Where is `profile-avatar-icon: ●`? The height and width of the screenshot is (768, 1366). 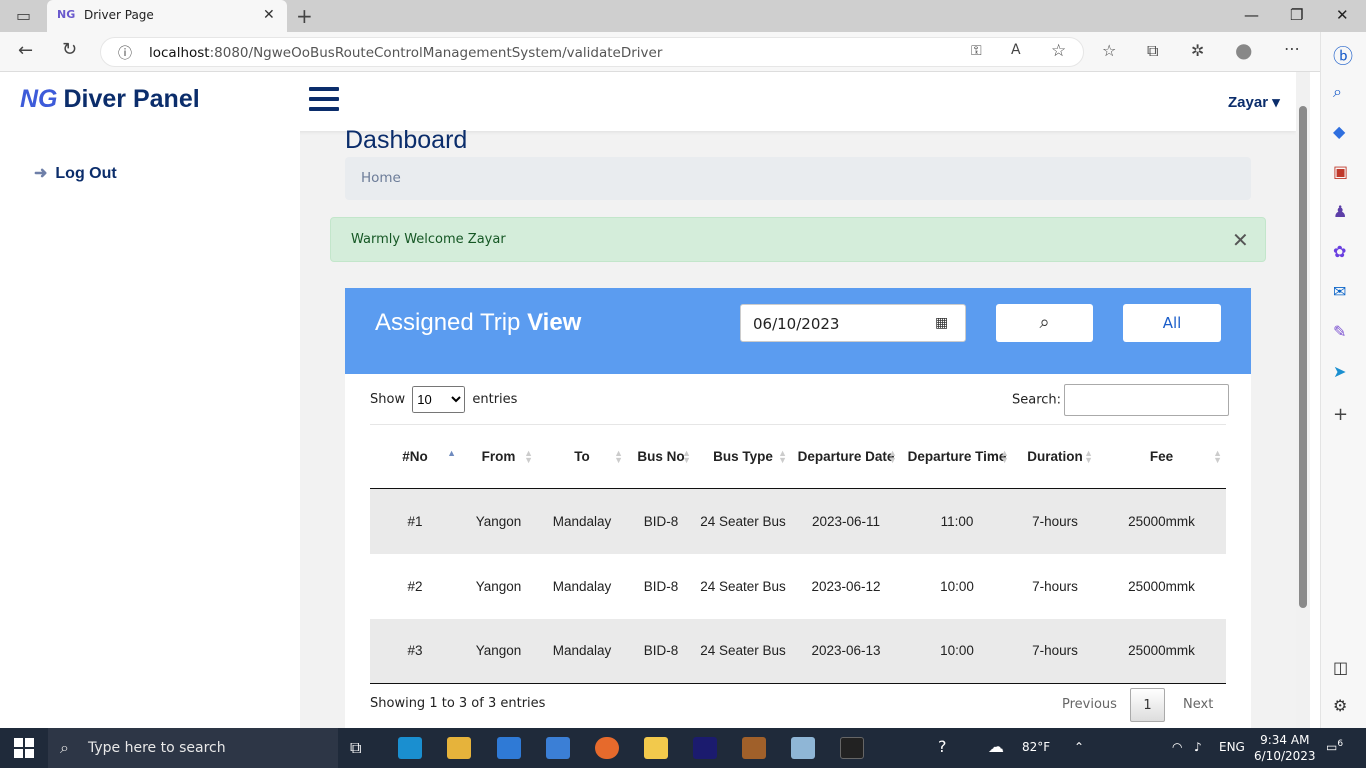 profile-avatar-icon: ● is located at coordinates (1243, 50).